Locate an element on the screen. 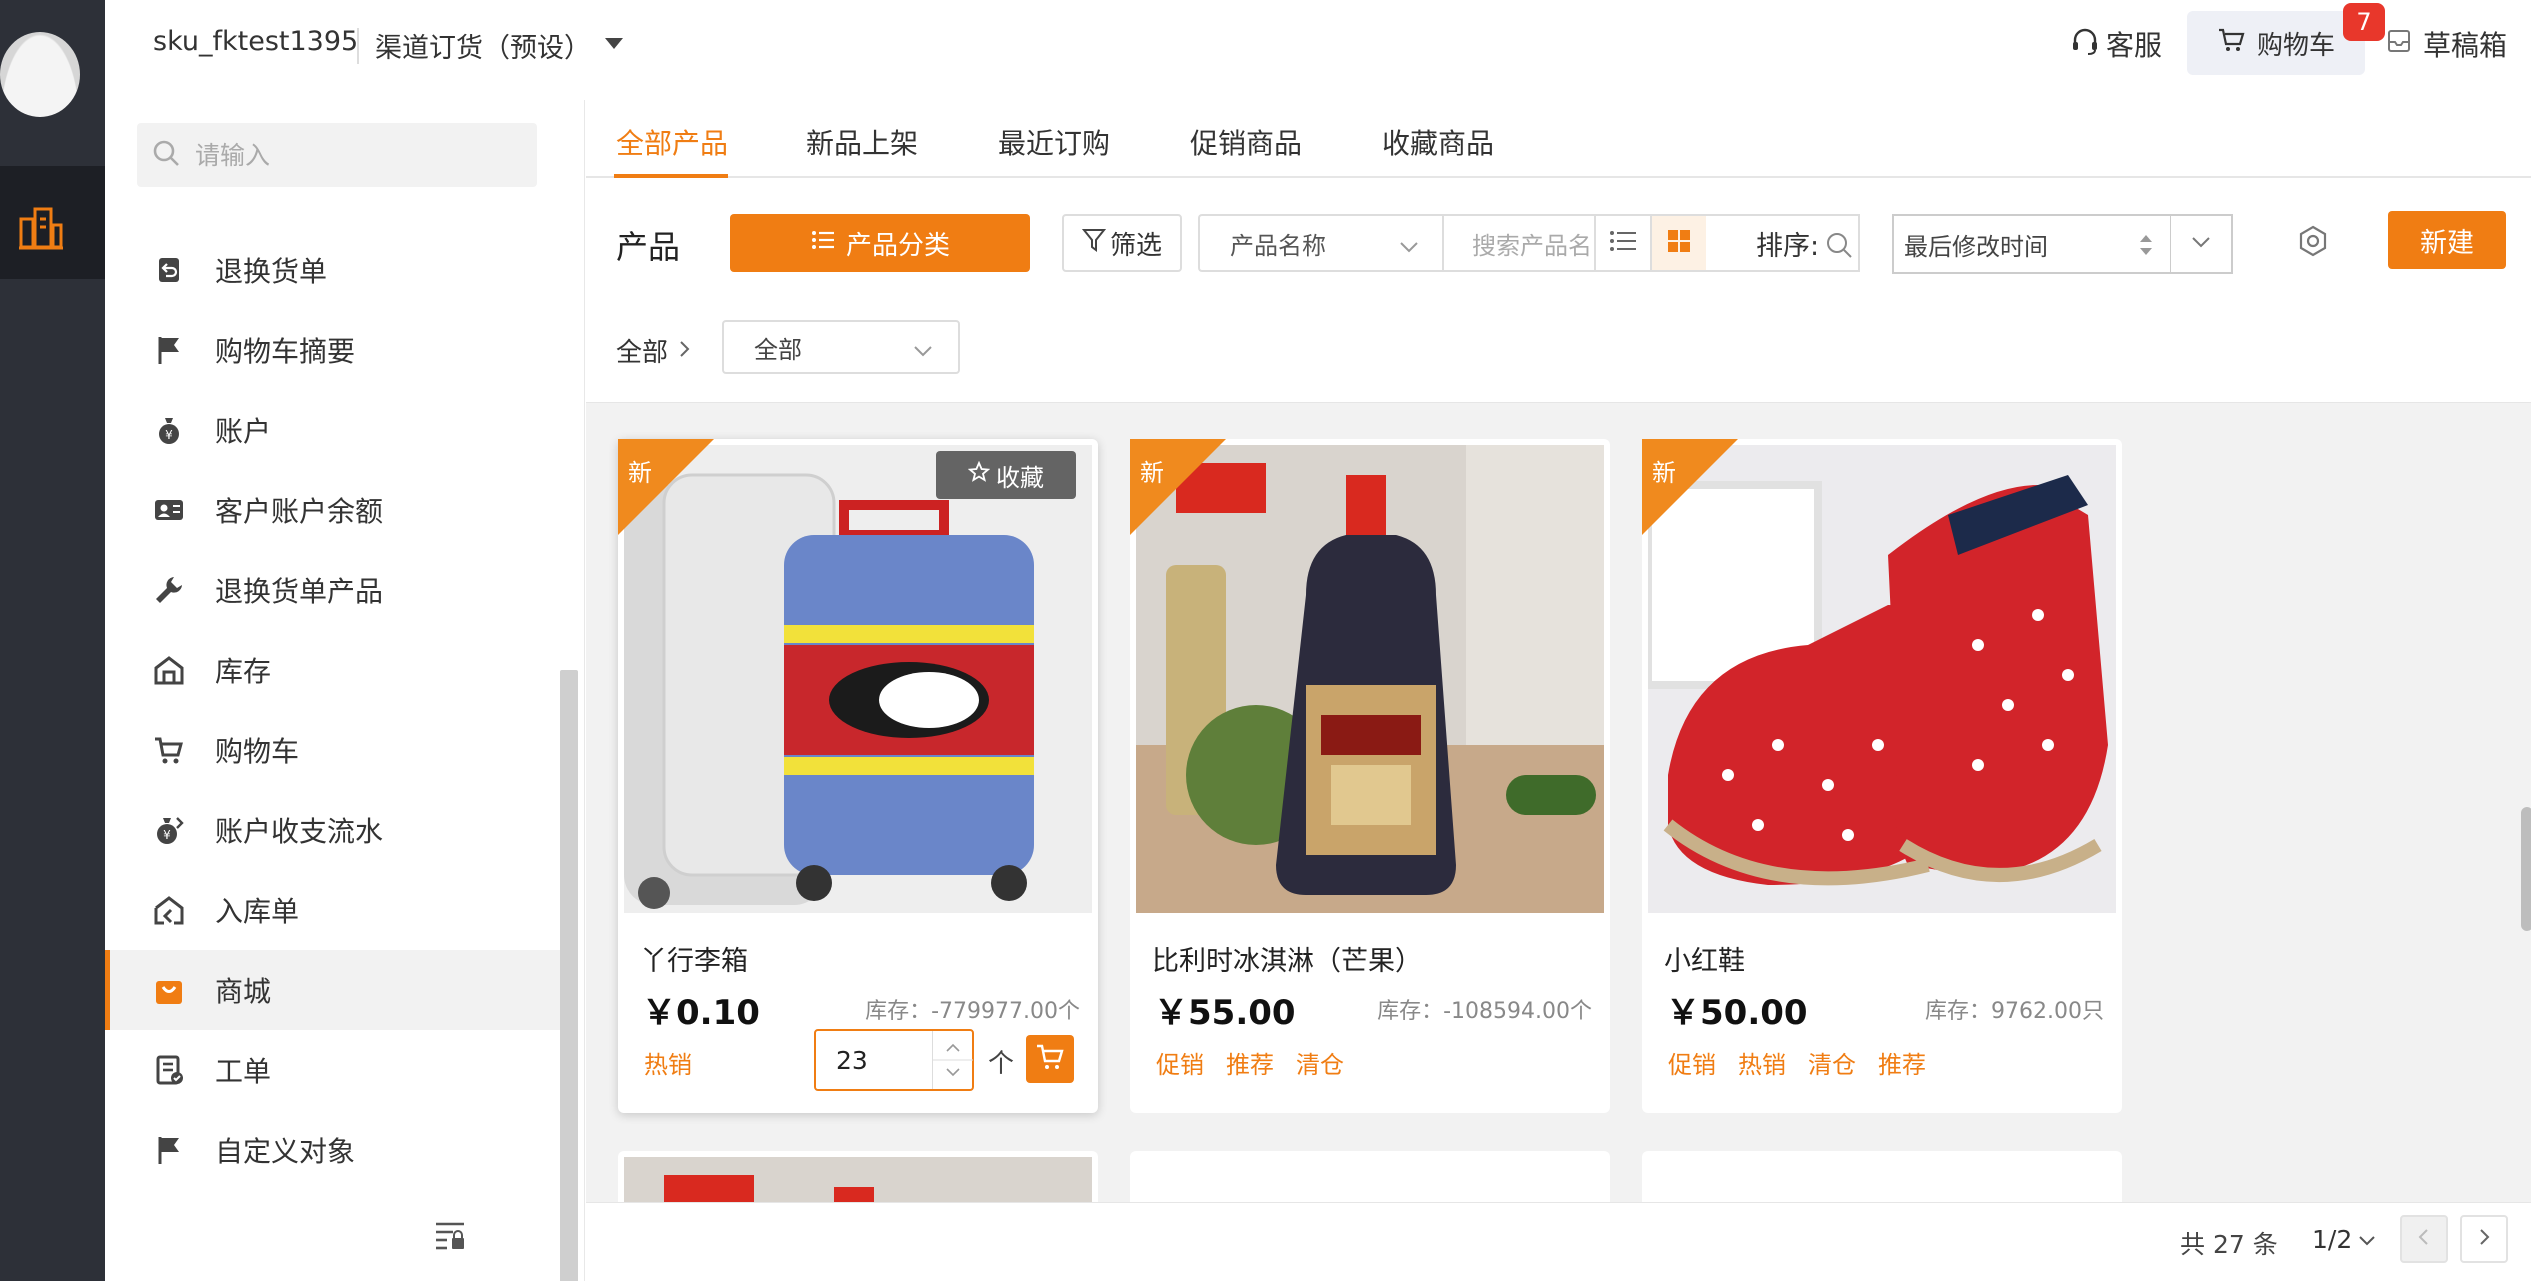 This screenshot has width=2531, height=1281. customer-service-button: 客服 is located at coordinates (2116, 44).